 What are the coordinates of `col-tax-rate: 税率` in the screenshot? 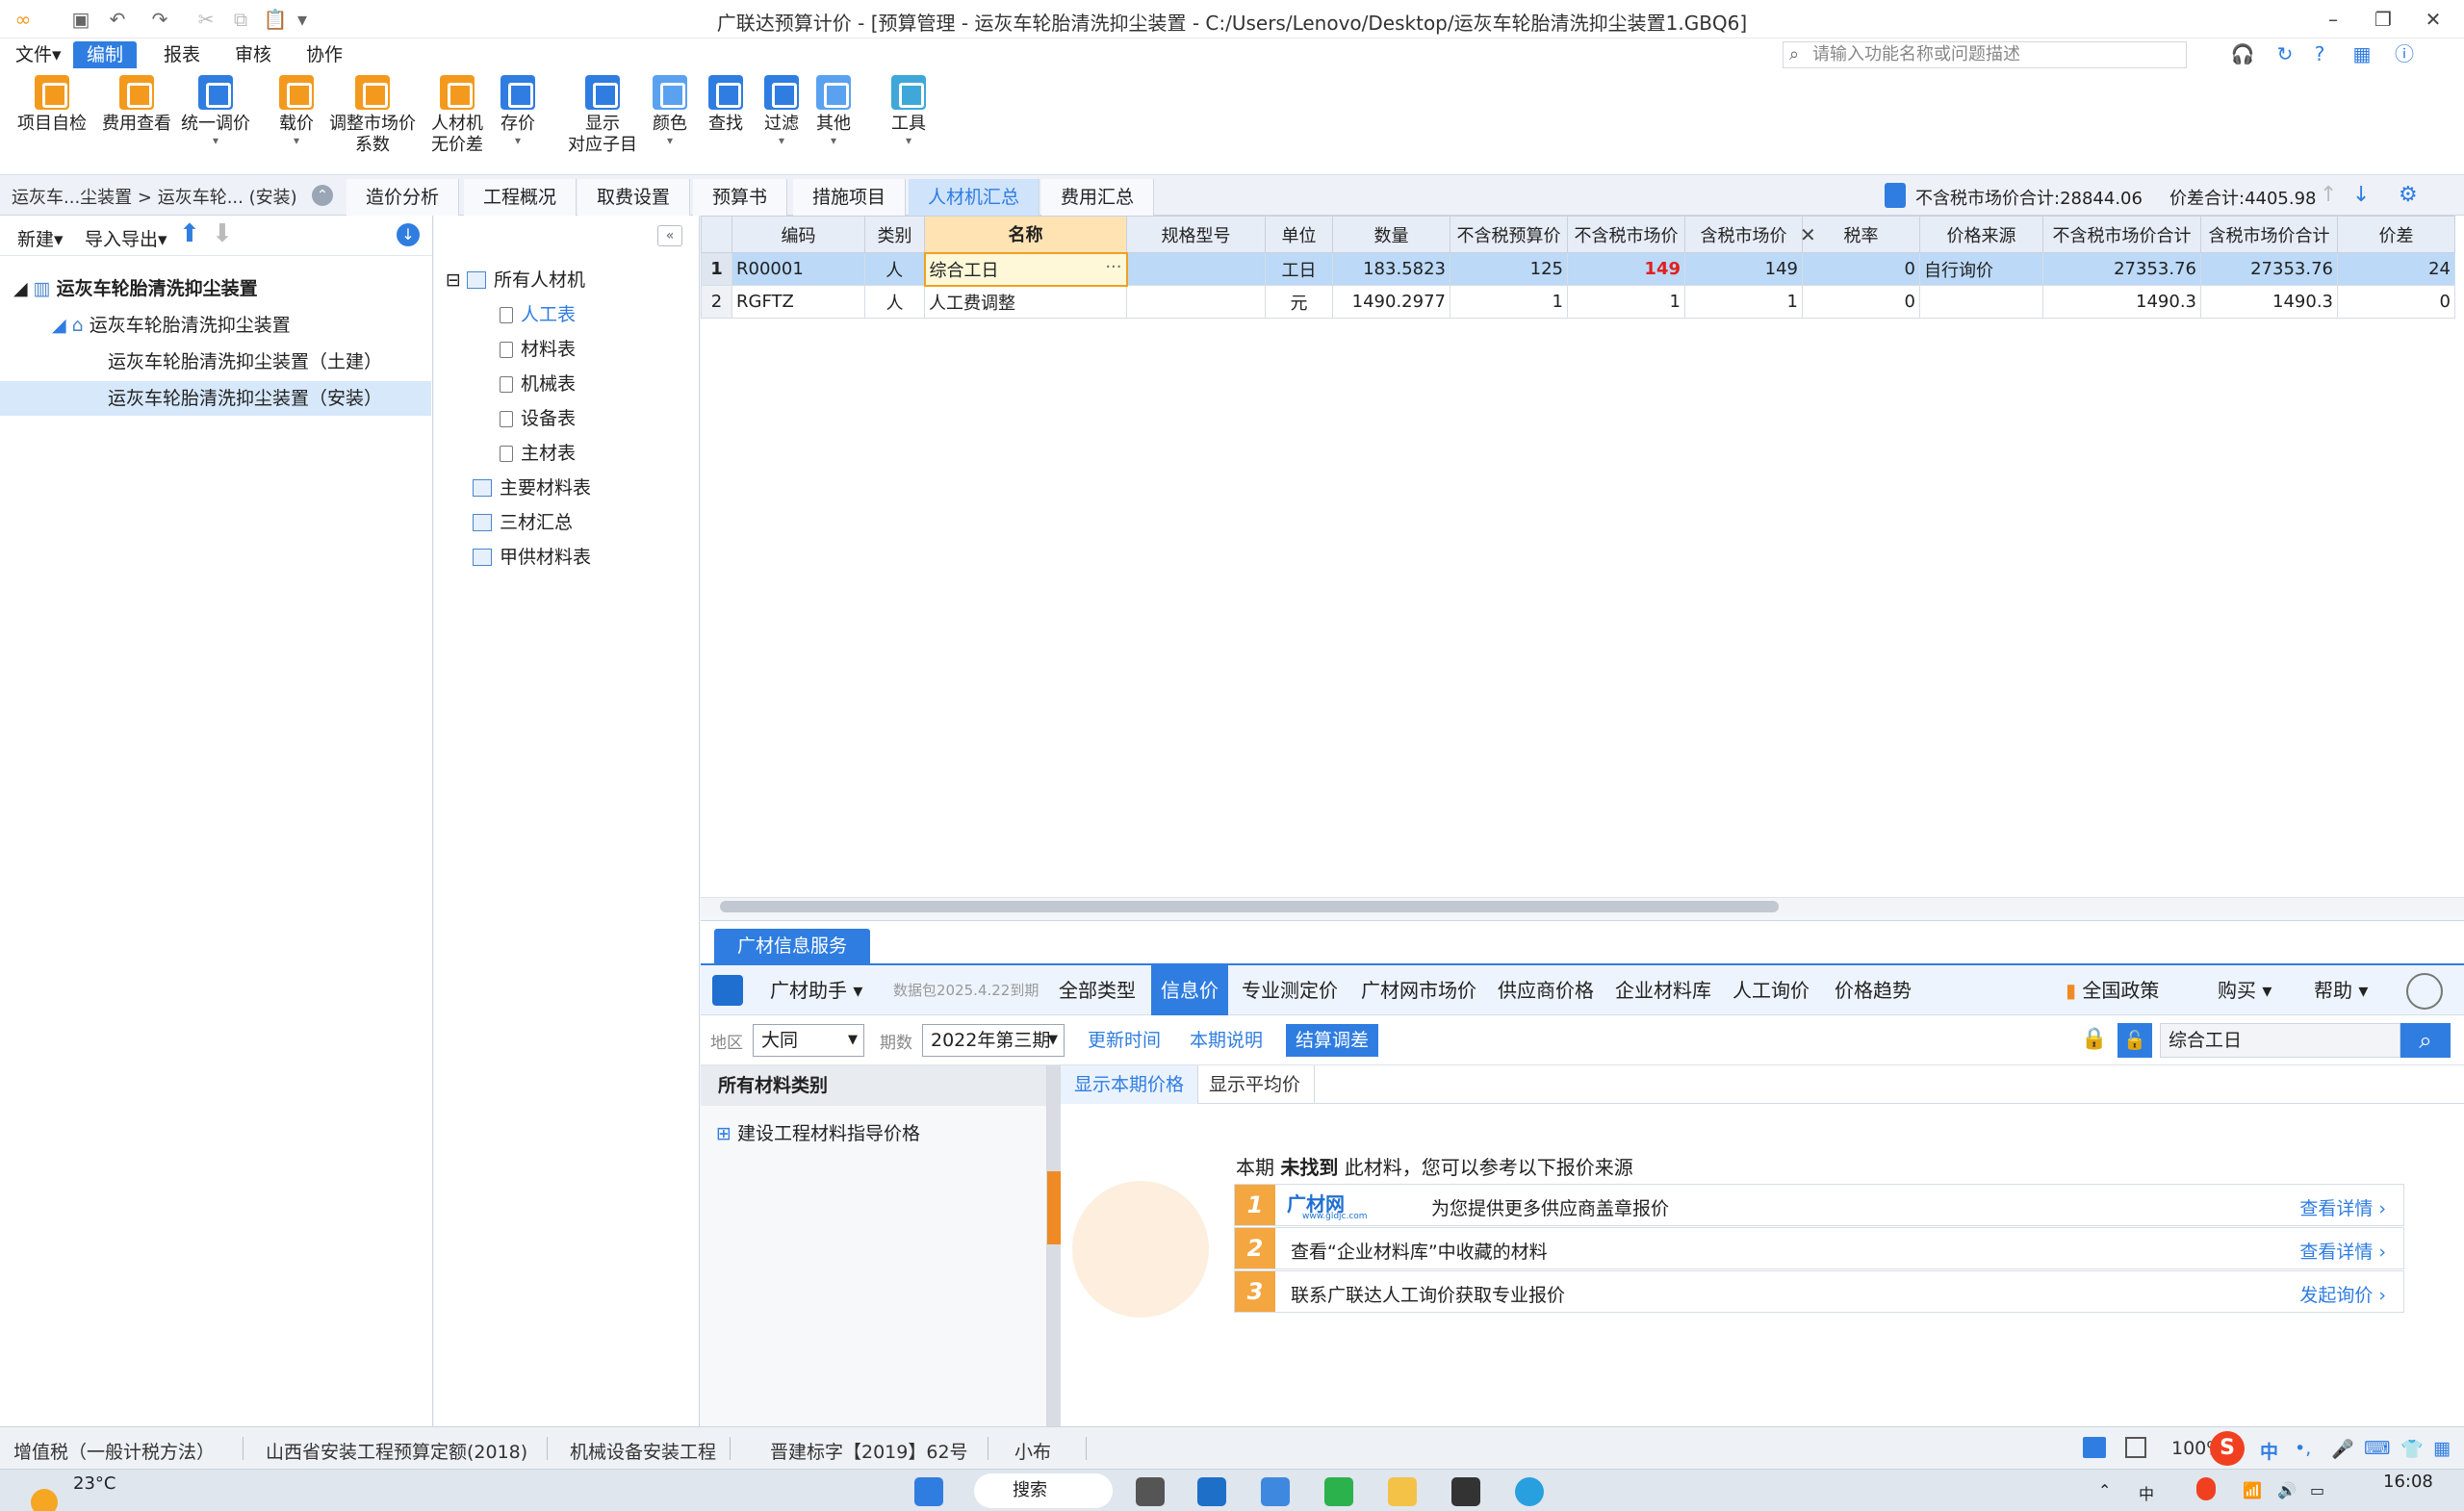 It's located at (1861, 234).